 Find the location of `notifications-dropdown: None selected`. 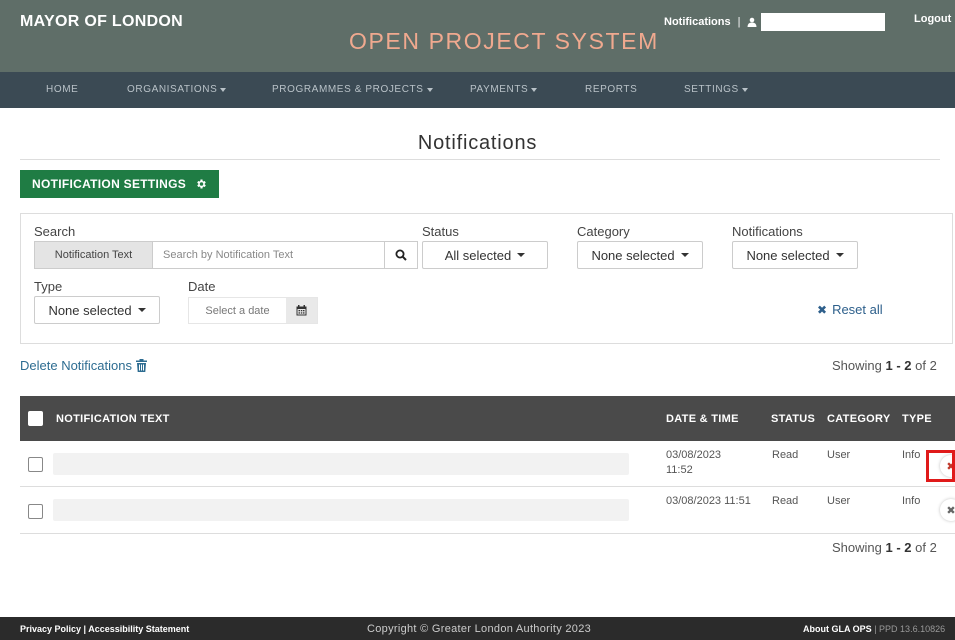

notifications-dropdown: None selected is located at coordinates (795, 255).